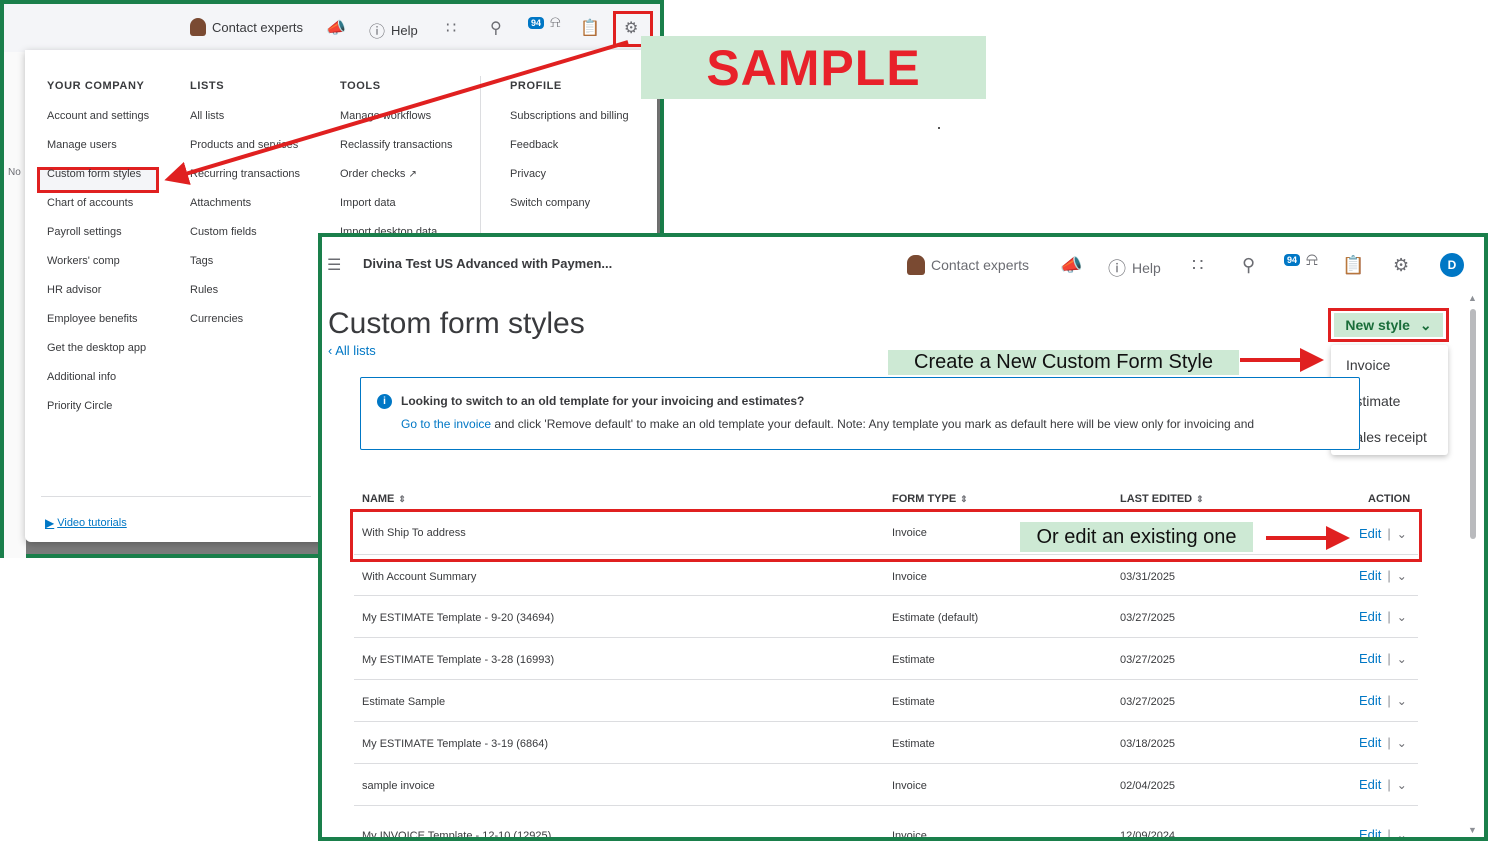 The height and width of the screenshot is (841, 1494). I want to click on help-circle-icon: ⓘ, so click(377, 32).